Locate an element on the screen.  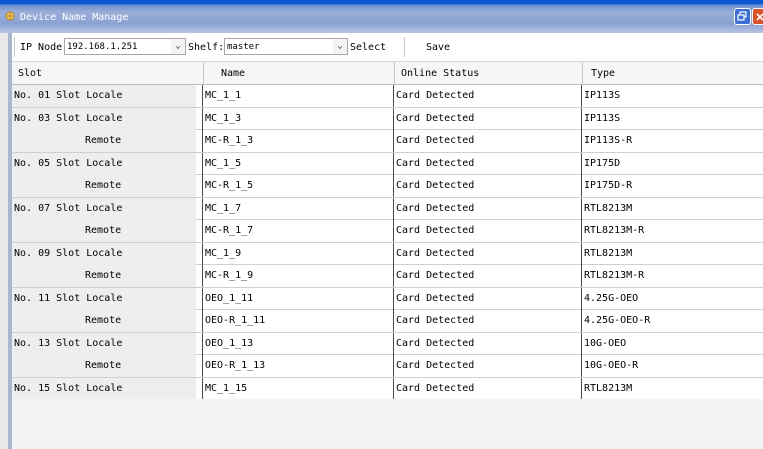
cell-slot: No. 15 Slot Locale is located at coordinates (104, 388).